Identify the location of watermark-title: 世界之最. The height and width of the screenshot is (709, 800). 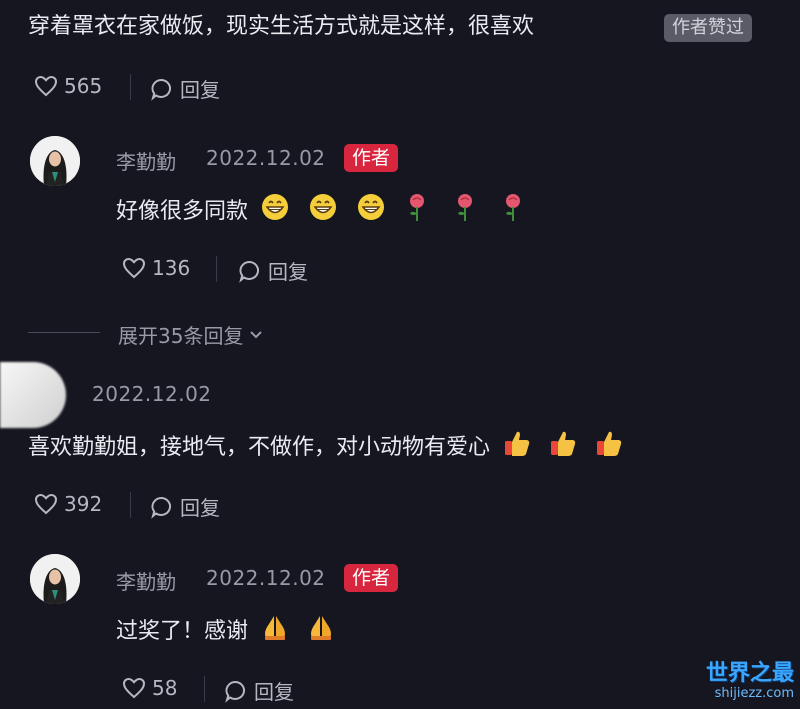
(749, 673).